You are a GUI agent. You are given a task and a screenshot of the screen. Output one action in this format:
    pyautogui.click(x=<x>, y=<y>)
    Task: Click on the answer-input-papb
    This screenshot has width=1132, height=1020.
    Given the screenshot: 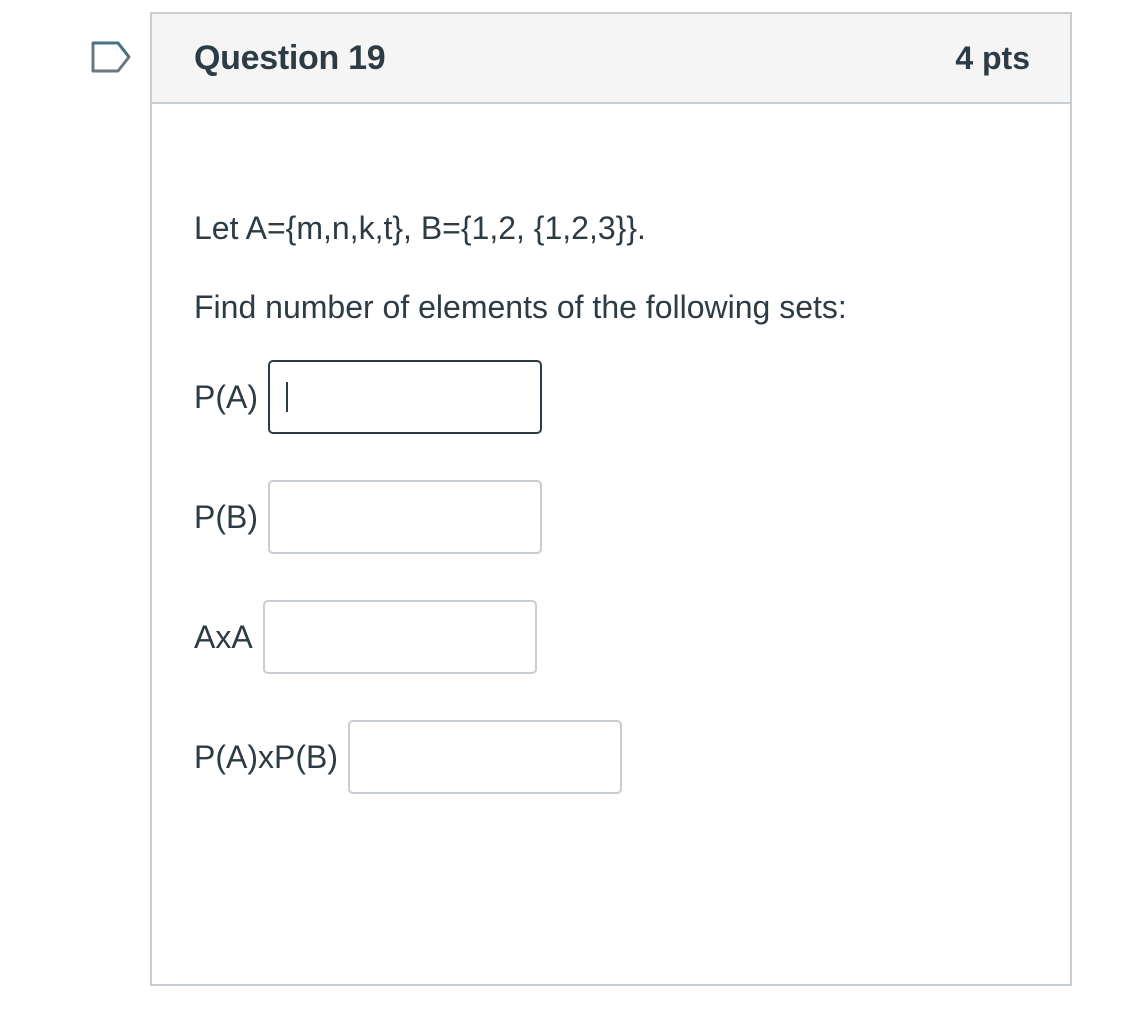 What is the action you would take?
    pyautogui.click(x=485, y=757)
    